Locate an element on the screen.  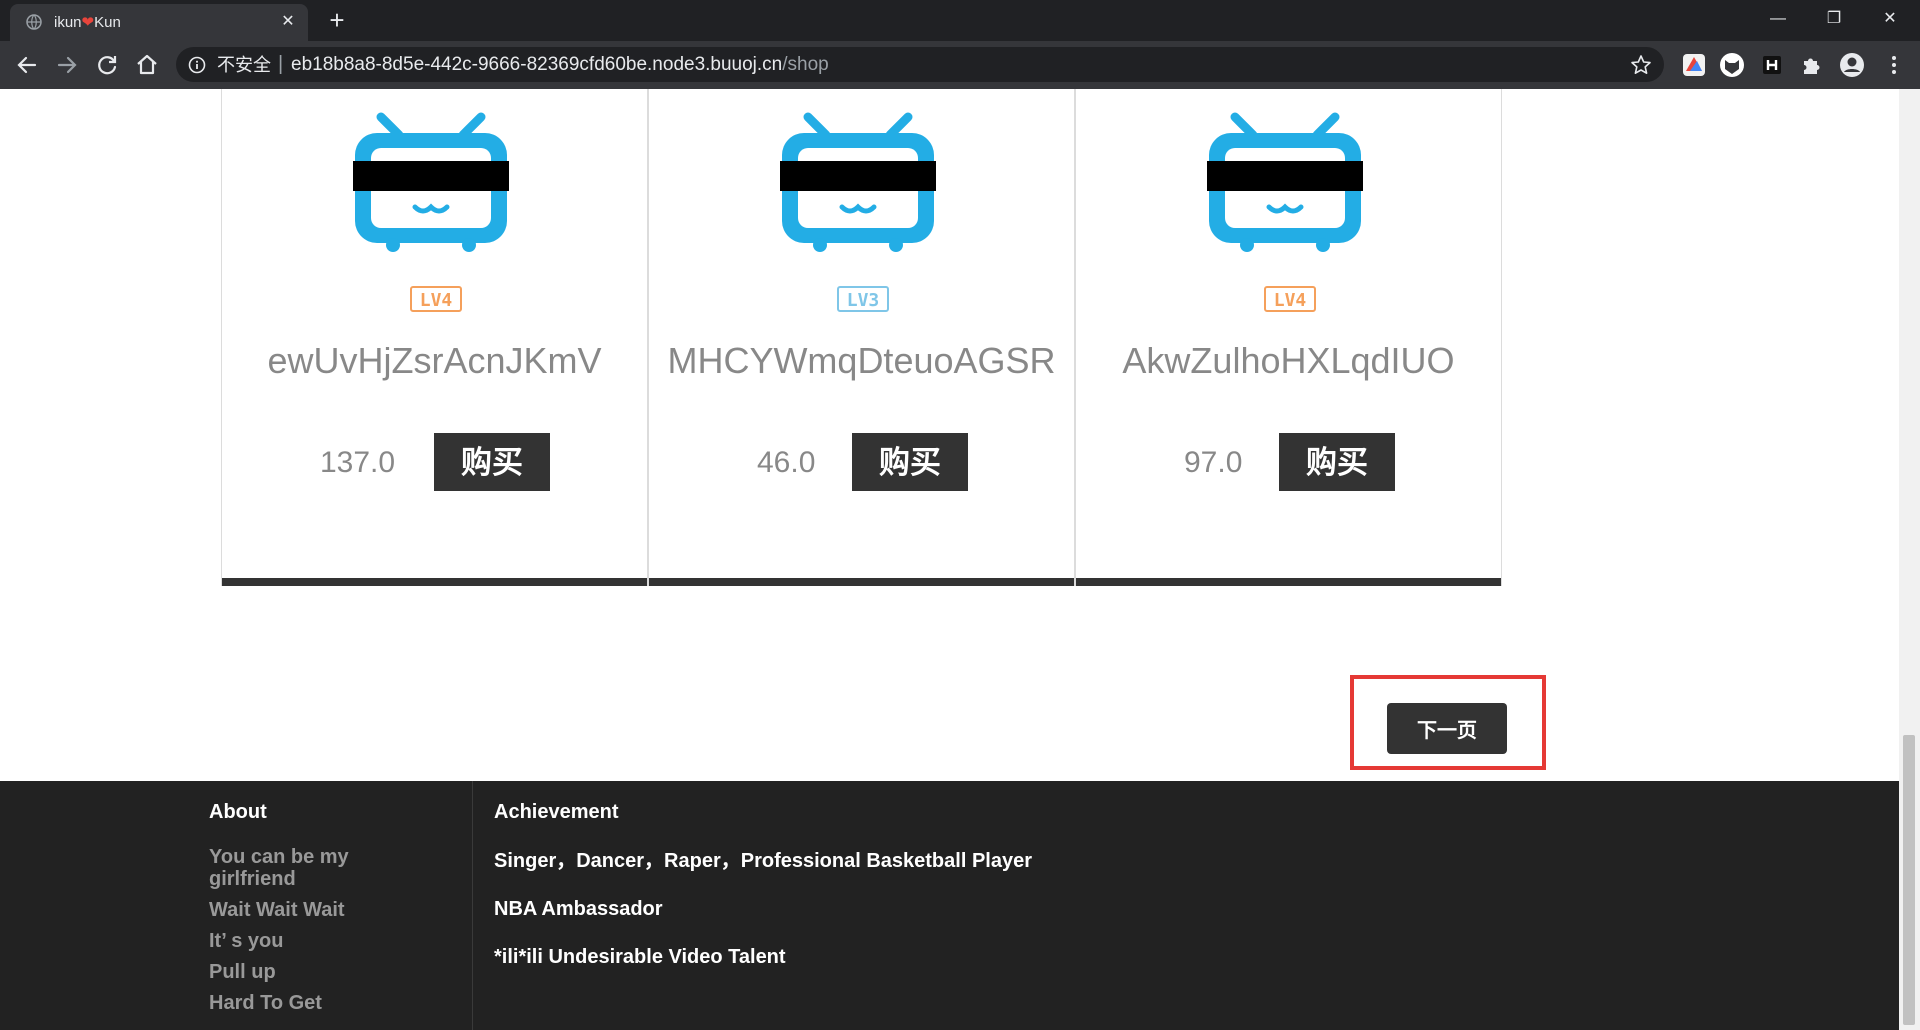
next-page-button: 下一页 is located at coordinates (1447, 728).